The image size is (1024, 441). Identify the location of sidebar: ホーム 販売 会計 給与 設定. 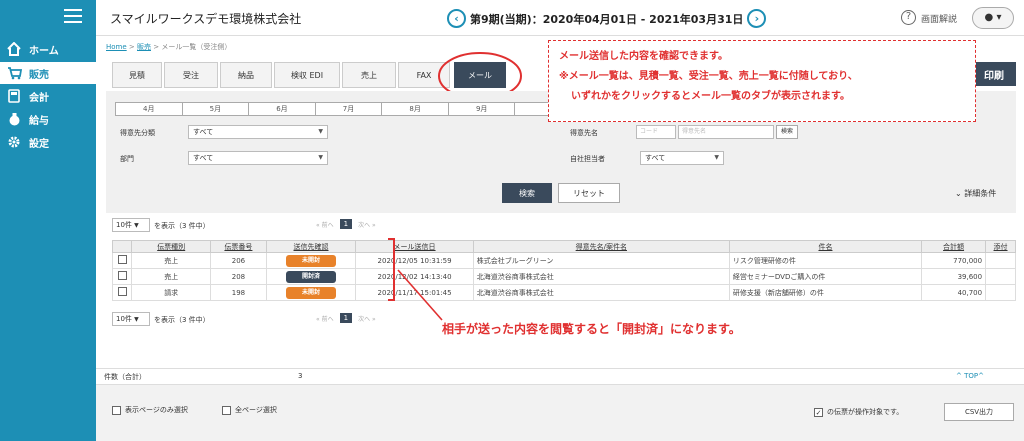
(48, 220).